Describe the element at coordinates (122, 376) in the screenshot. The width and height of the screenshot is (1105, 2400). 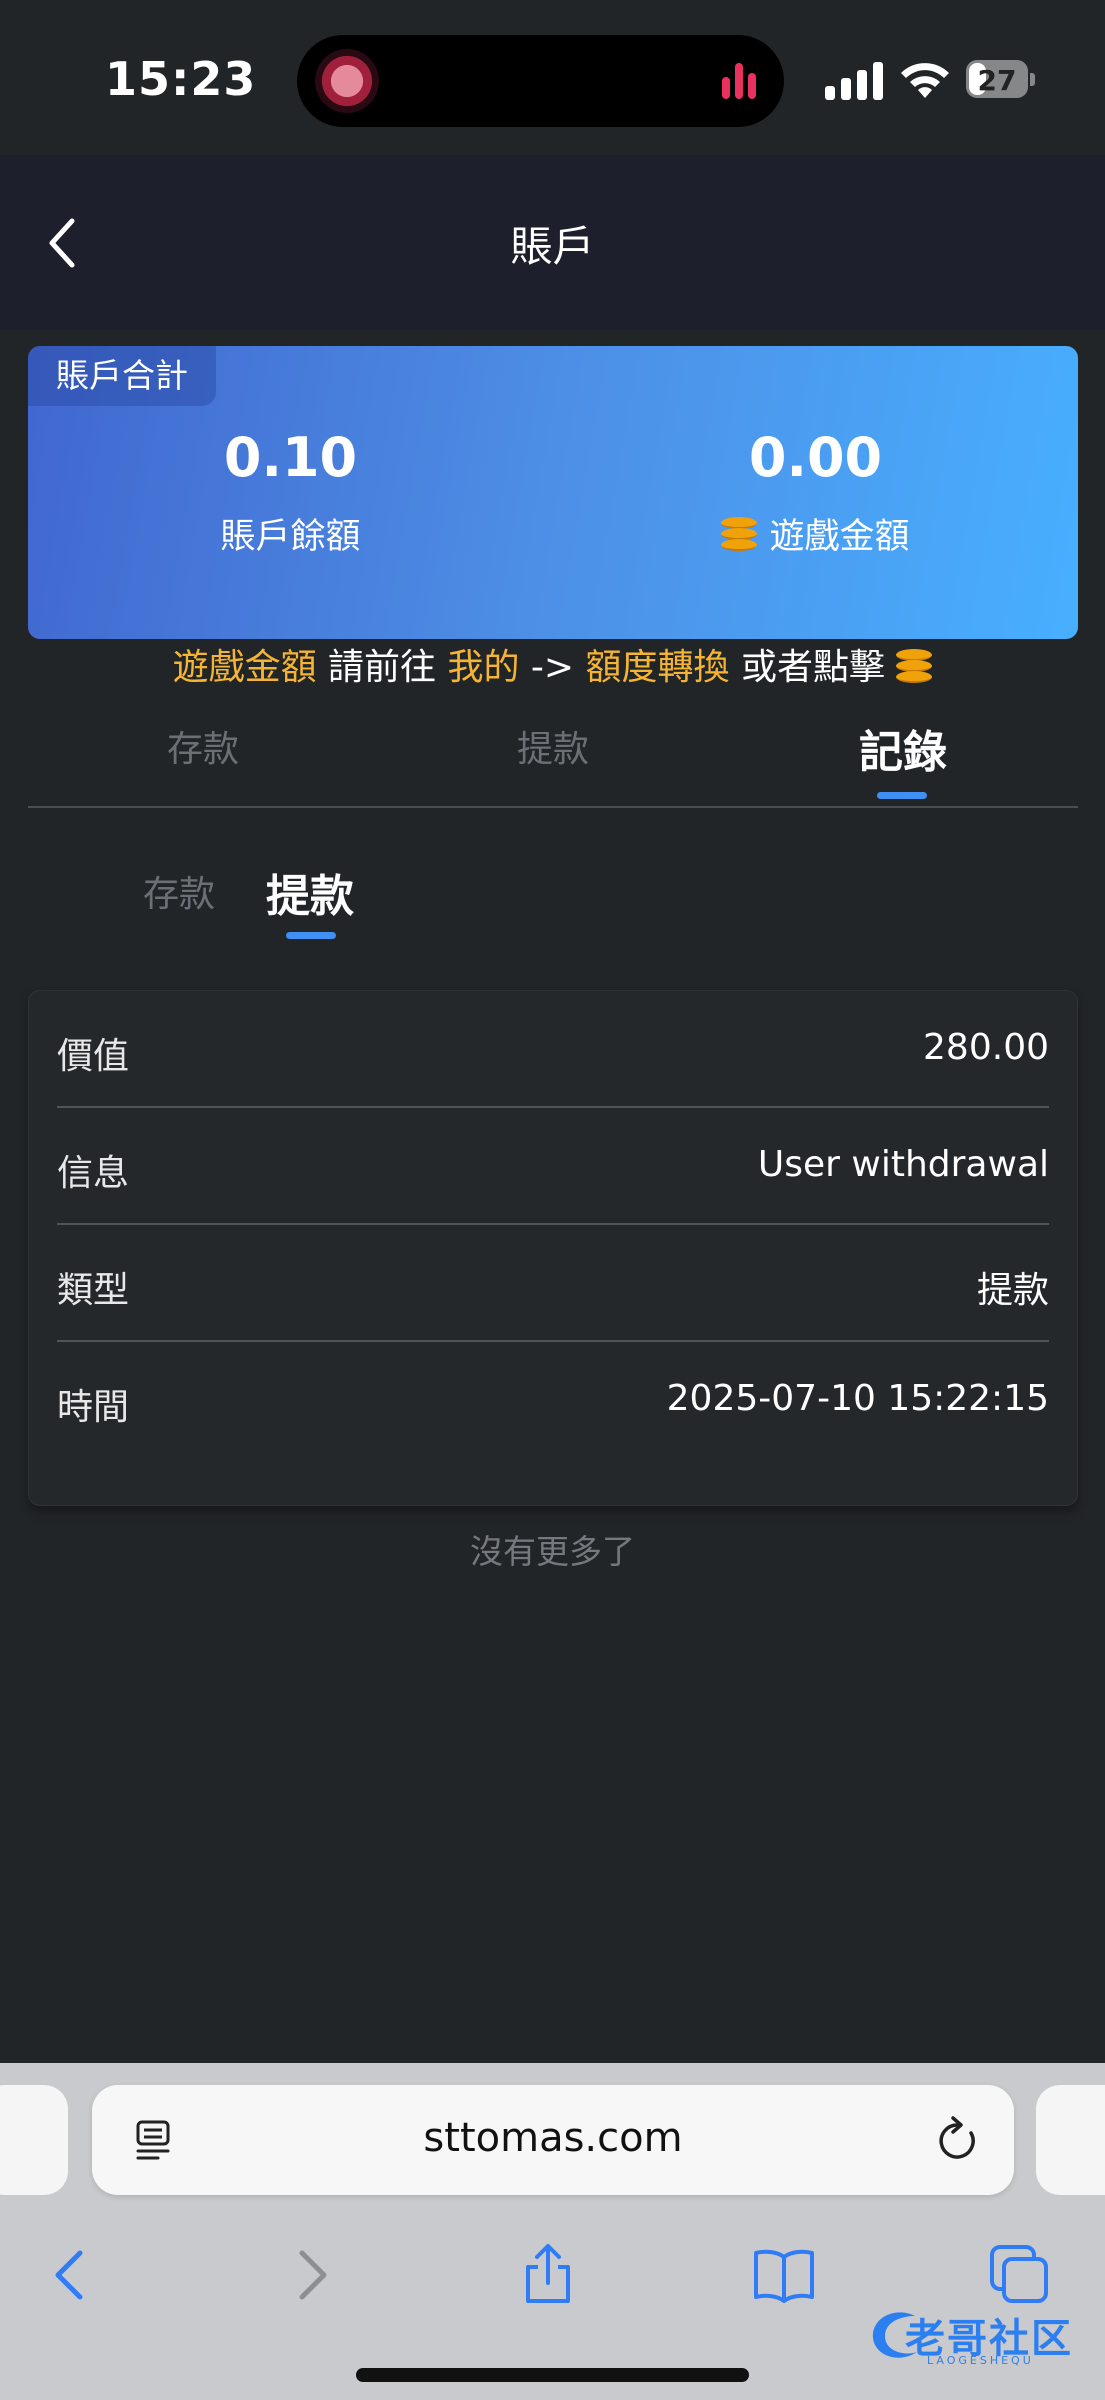
I see `card-tag: 賬戶合計` at that location.